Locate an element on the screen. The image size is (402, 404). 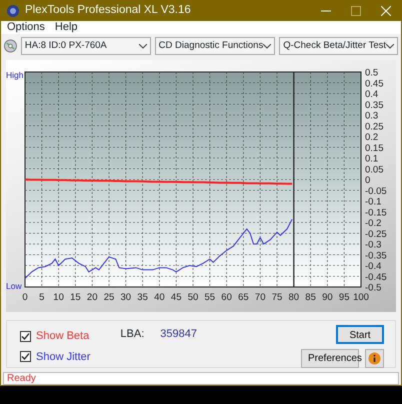
tick-label: 0.4 is located at coordinates (371, 94).